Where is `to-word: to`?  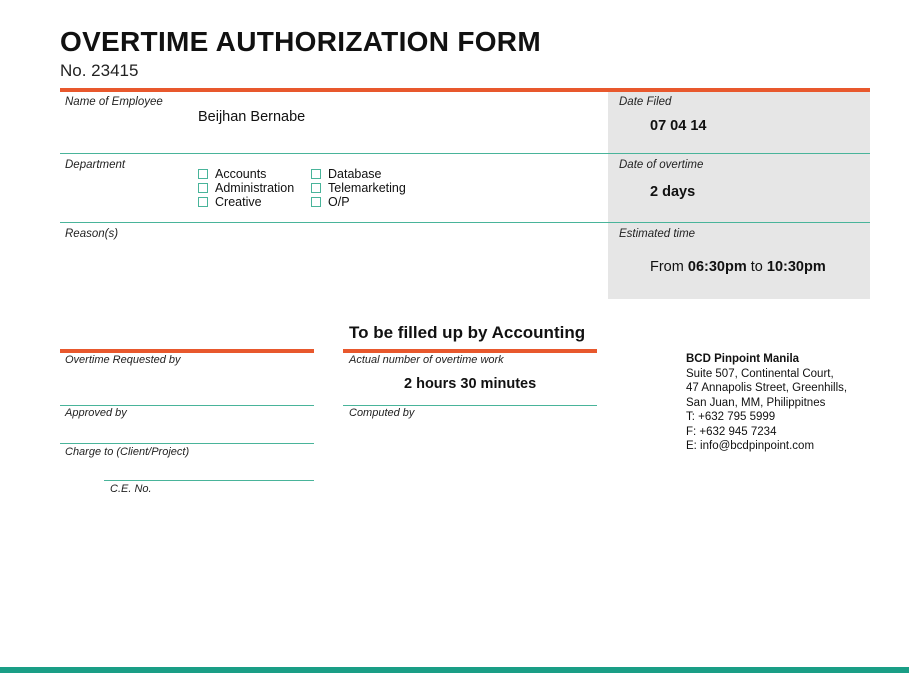 to-word: to is located at coordinates (756, 267).